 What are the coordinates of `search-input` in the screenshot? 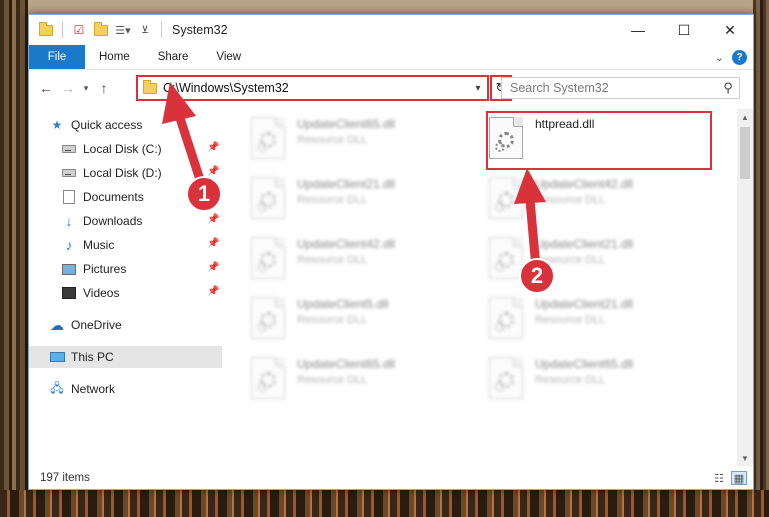 It's located at (613, 88).